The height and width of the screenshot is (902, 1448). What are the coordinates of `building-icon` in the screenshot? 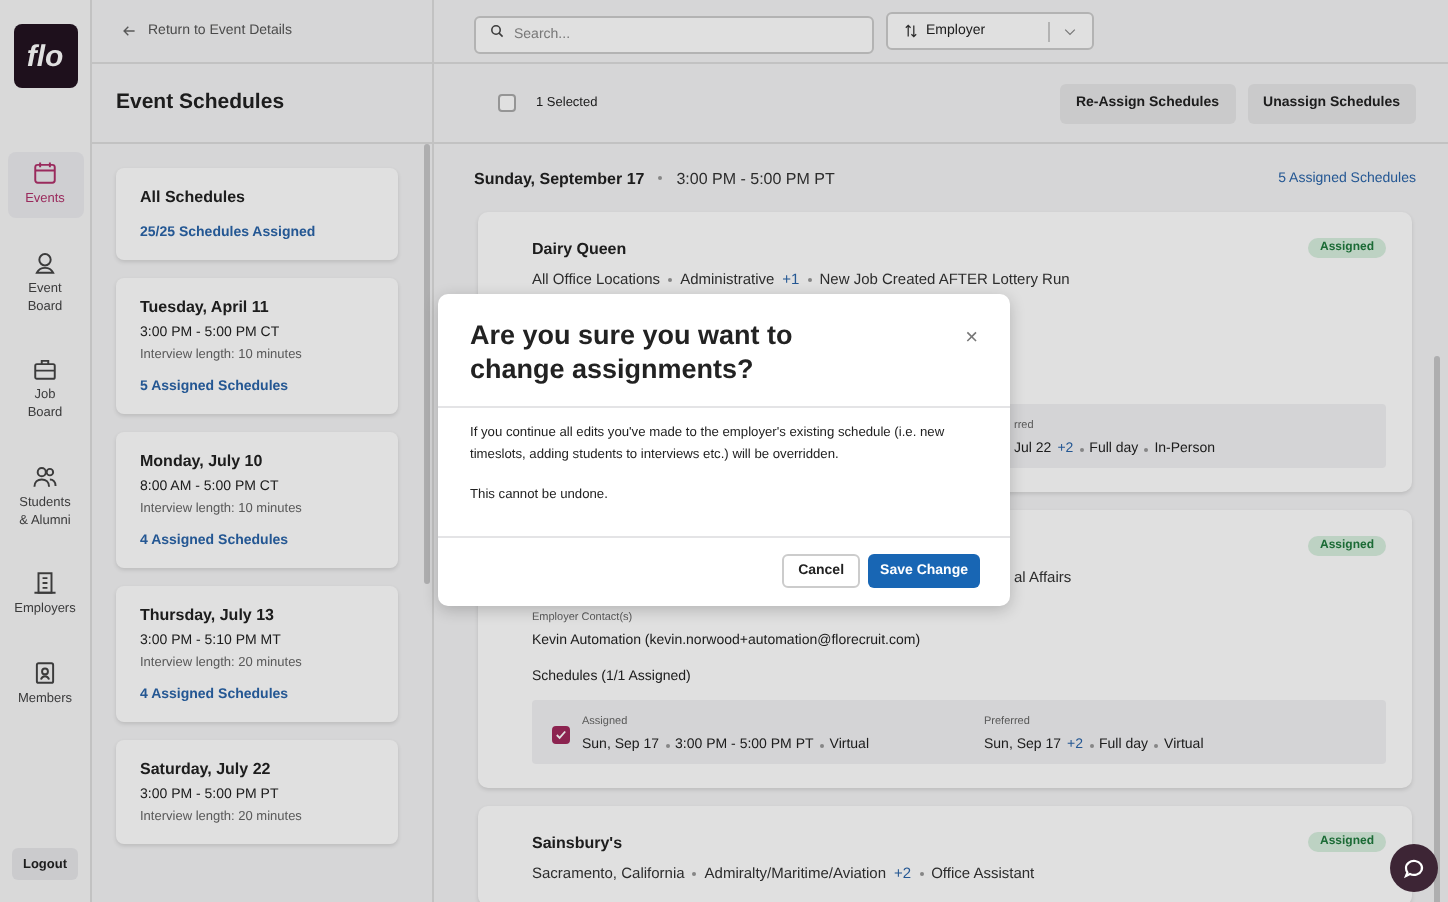 It's located at (45, 583).